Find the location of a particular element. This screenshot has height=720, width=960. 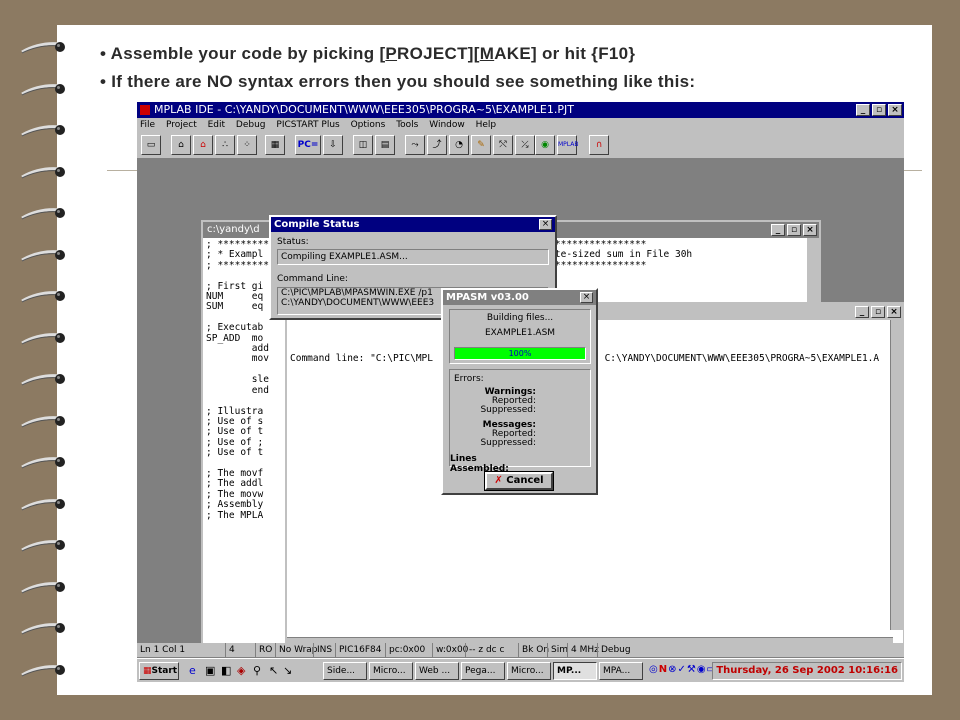

menu-debug: Debug is located at coordinates (251, 125).